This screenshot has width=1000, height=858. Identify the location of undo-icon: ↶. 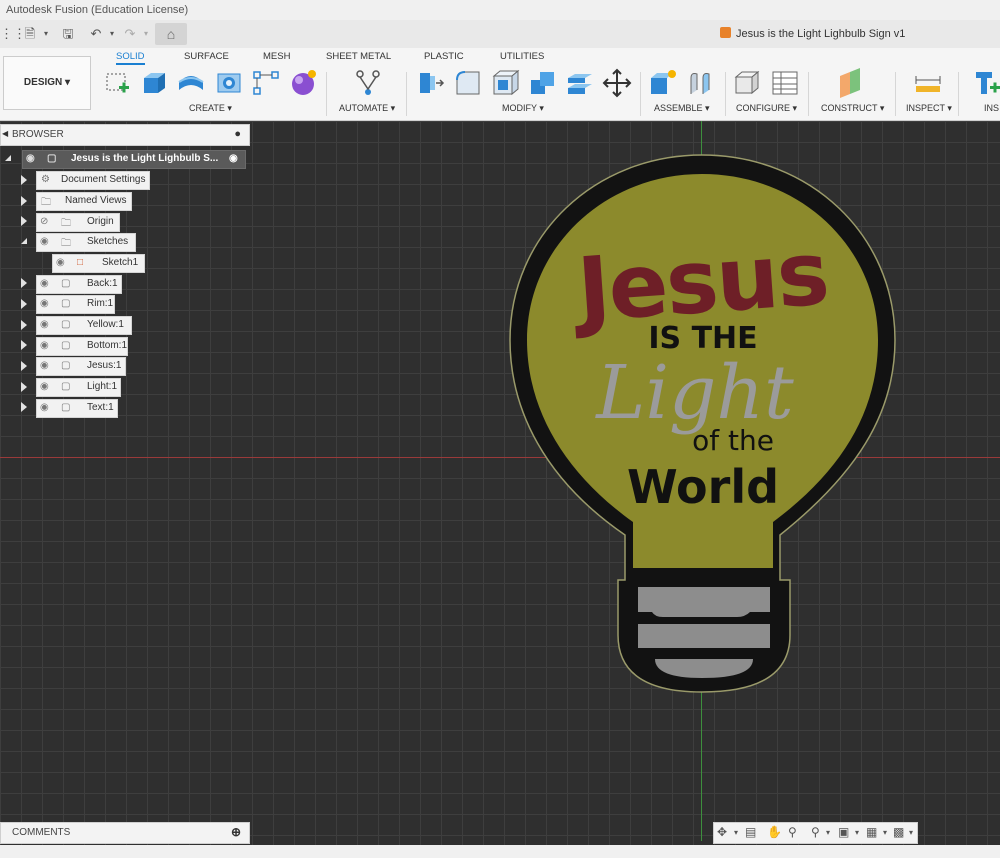
(96, 34).